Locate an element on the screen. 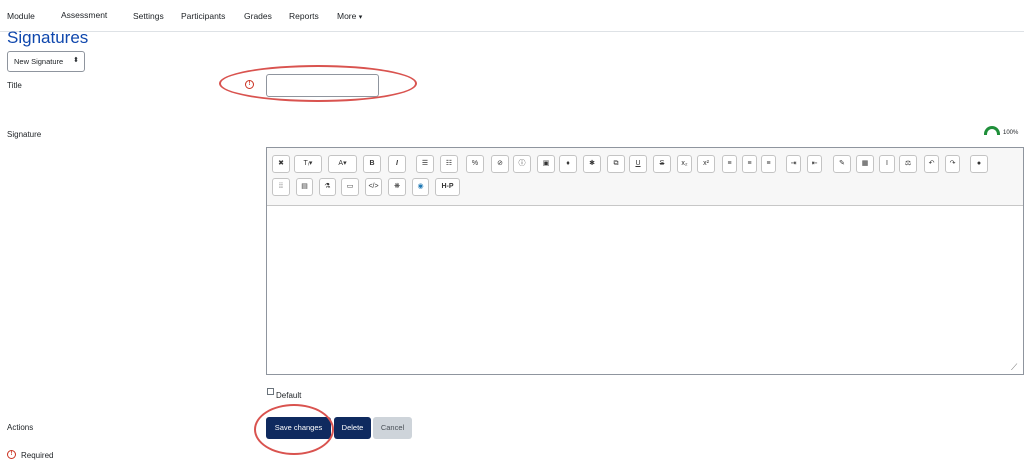 The width and height of the screenshot is (1024, 470). text-color-icon: A▾ is located at coordinates (342, 163).